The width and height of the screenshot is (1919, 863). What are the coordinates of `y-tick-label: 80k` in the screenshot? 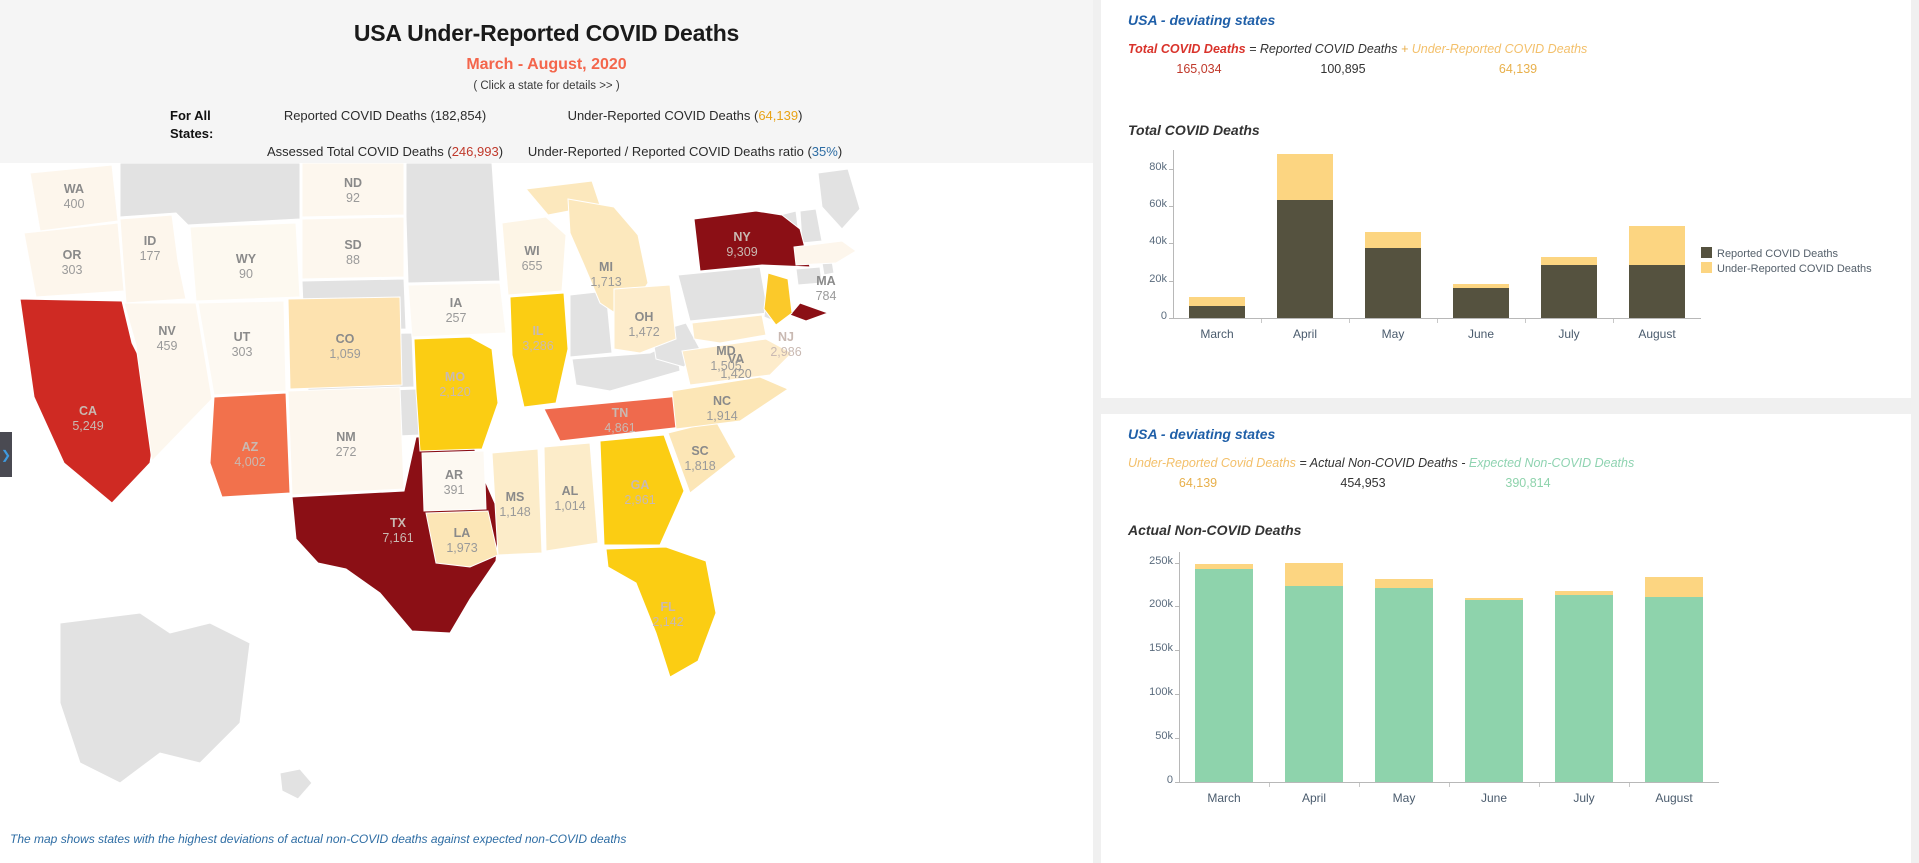 It's located at (1158, 166).